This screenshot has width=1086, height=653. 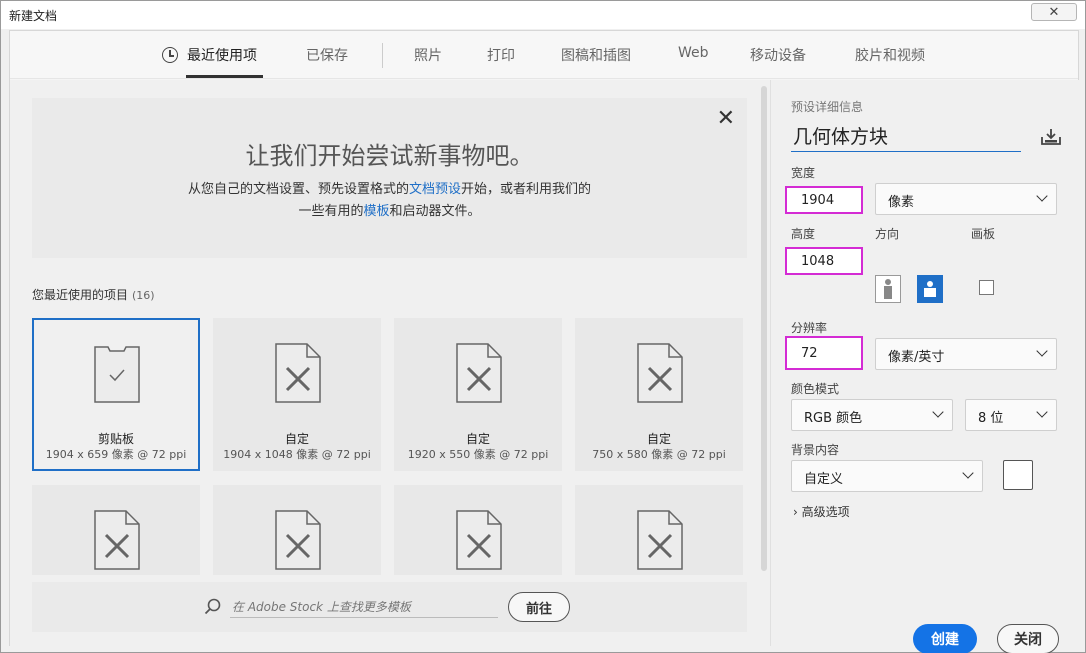 I want to click on banner-title: 让我们开始尝试新事物吧。, so click(x=389, y=156).